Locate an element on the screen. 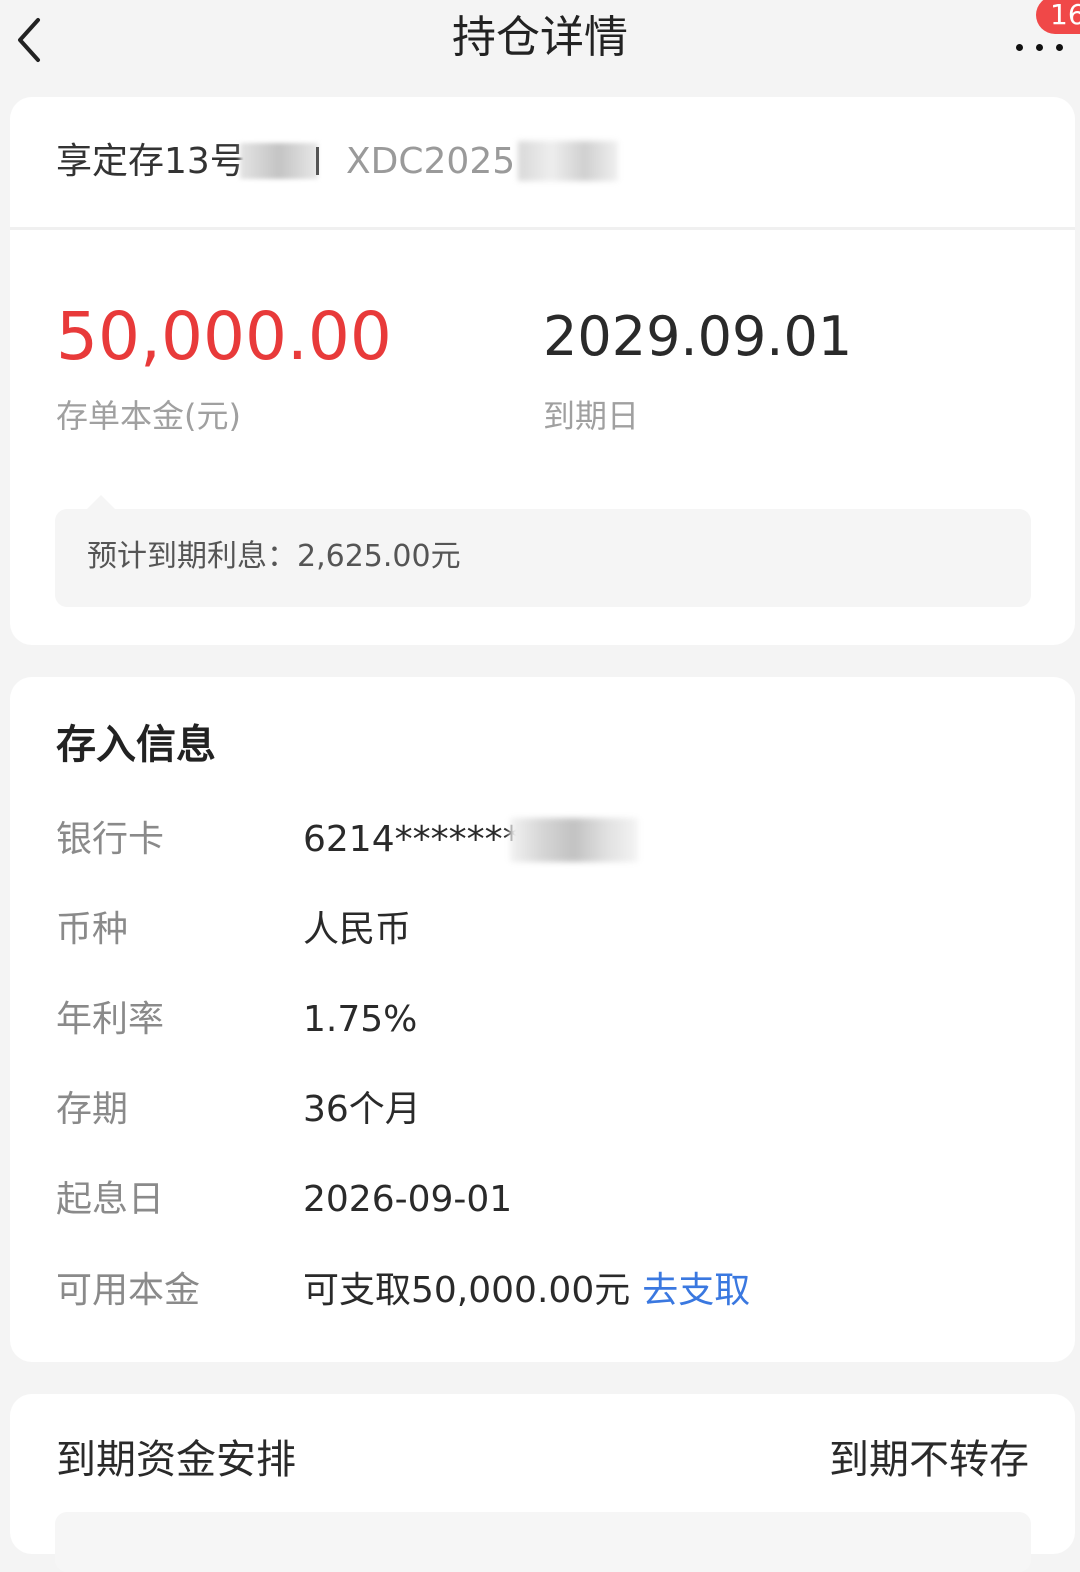  currency-row: 币种 人民币 is located at coordinates (542, 930).